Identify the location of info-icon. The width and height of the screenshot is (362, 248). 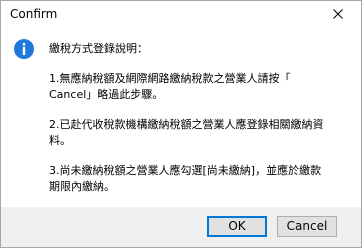
(24, 49).